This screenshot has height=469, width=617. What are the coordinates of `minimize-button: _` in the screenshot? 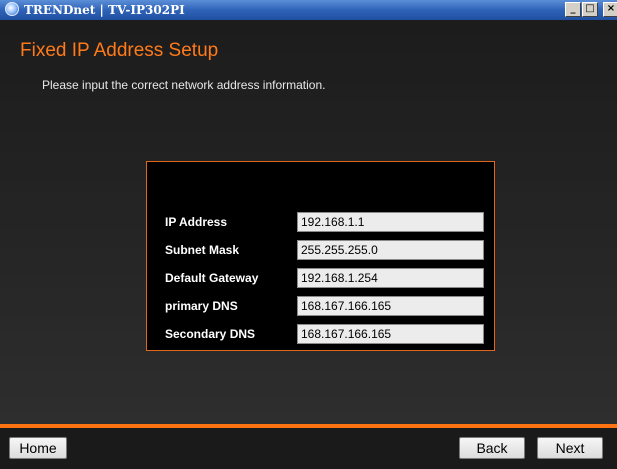 It's located at (573, 9).